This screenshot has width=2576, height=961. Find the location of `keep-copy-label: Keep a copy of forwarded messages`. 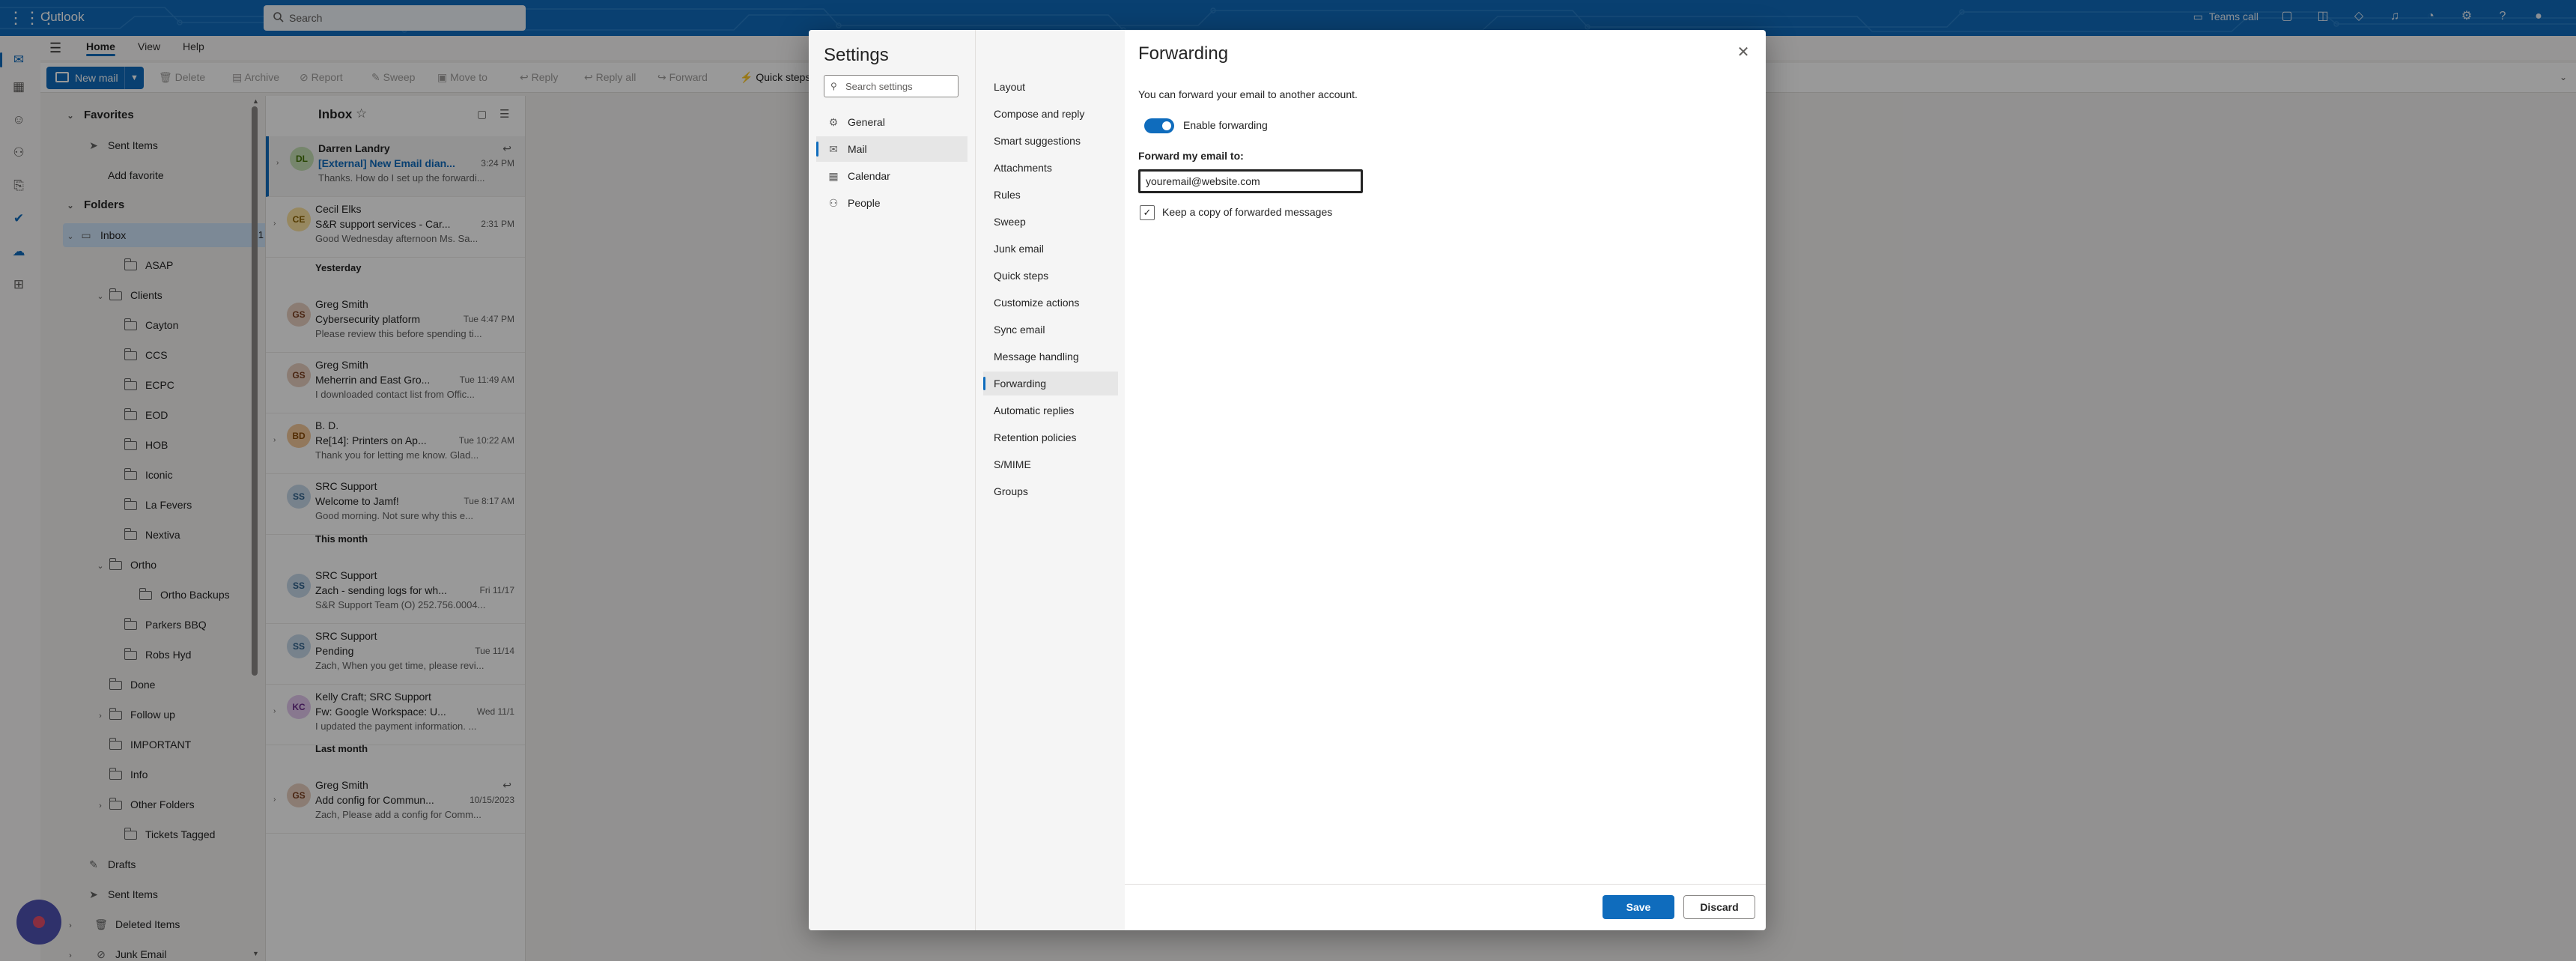

keep-copy-label: Keep a copy of forwarded messages is located at coordinates (1247, 212).